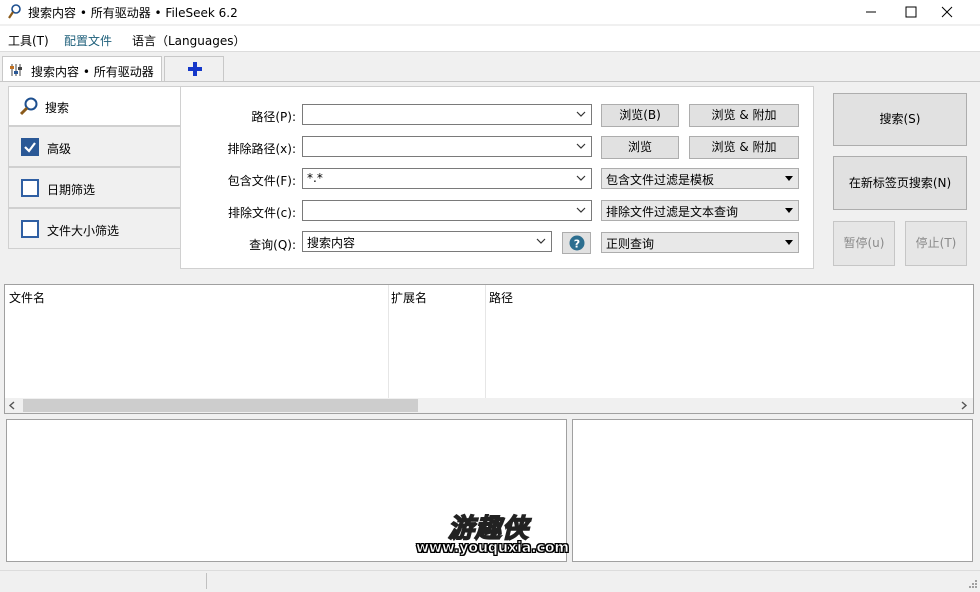  What do you see at coordinates (331, 243) in the screenshot?
I see `query-value: 搜索内容` at bounding box center [331, 243].